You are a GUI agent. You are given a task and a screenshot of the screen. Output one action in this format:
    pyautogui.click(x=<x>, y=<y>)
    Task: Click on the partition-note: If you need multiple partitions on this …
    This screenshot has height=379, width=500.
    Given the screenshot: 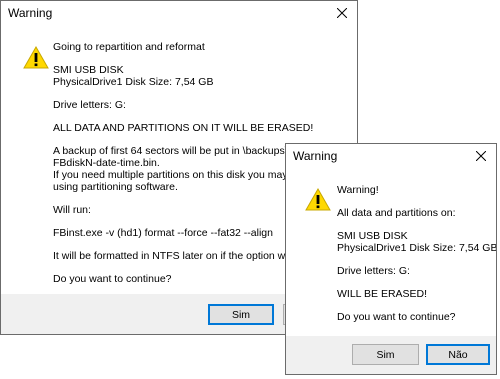 What is the action you would take?
    pyautogui.click(x=188, y=175)
    